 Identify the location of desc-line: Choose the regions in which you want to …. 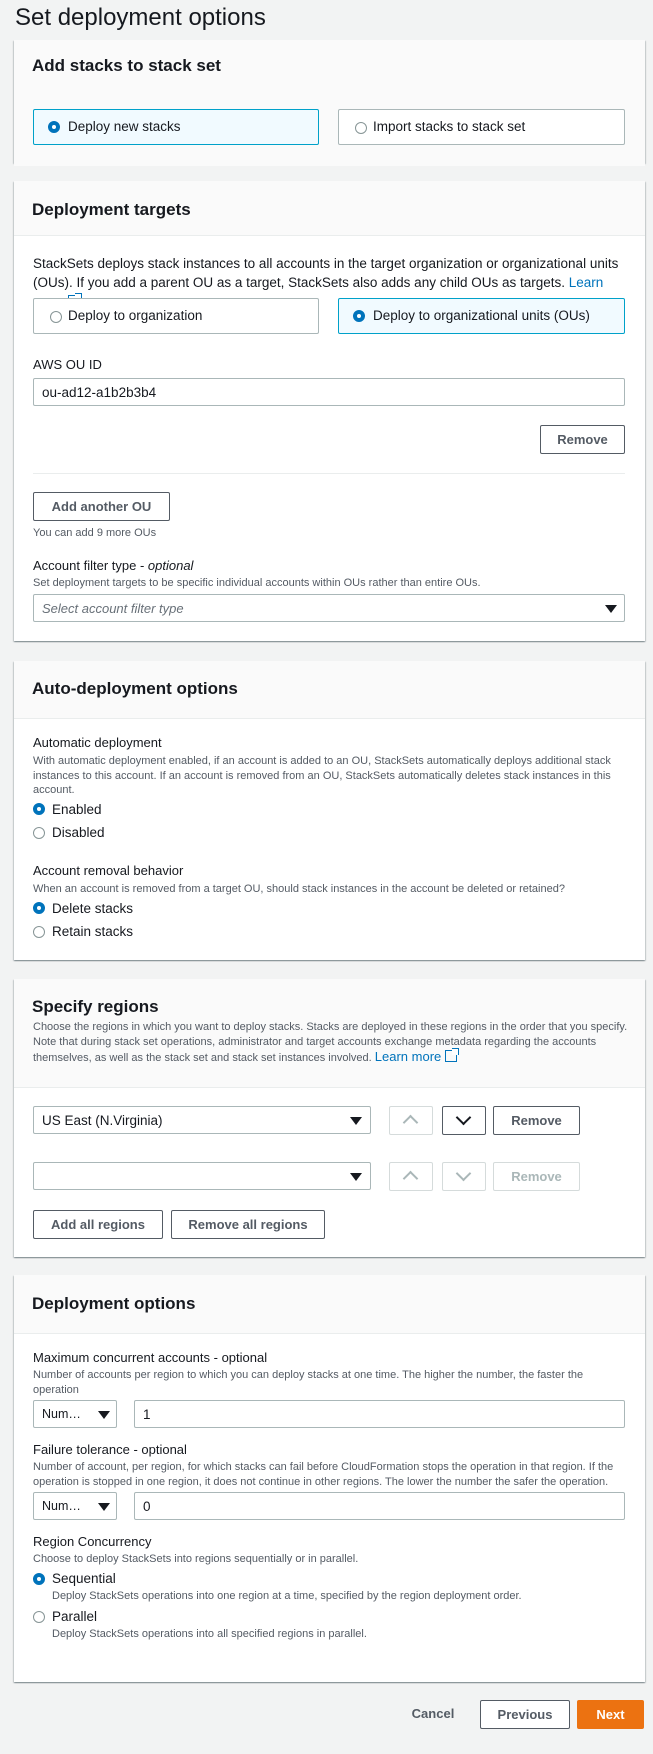
(330, 1027).